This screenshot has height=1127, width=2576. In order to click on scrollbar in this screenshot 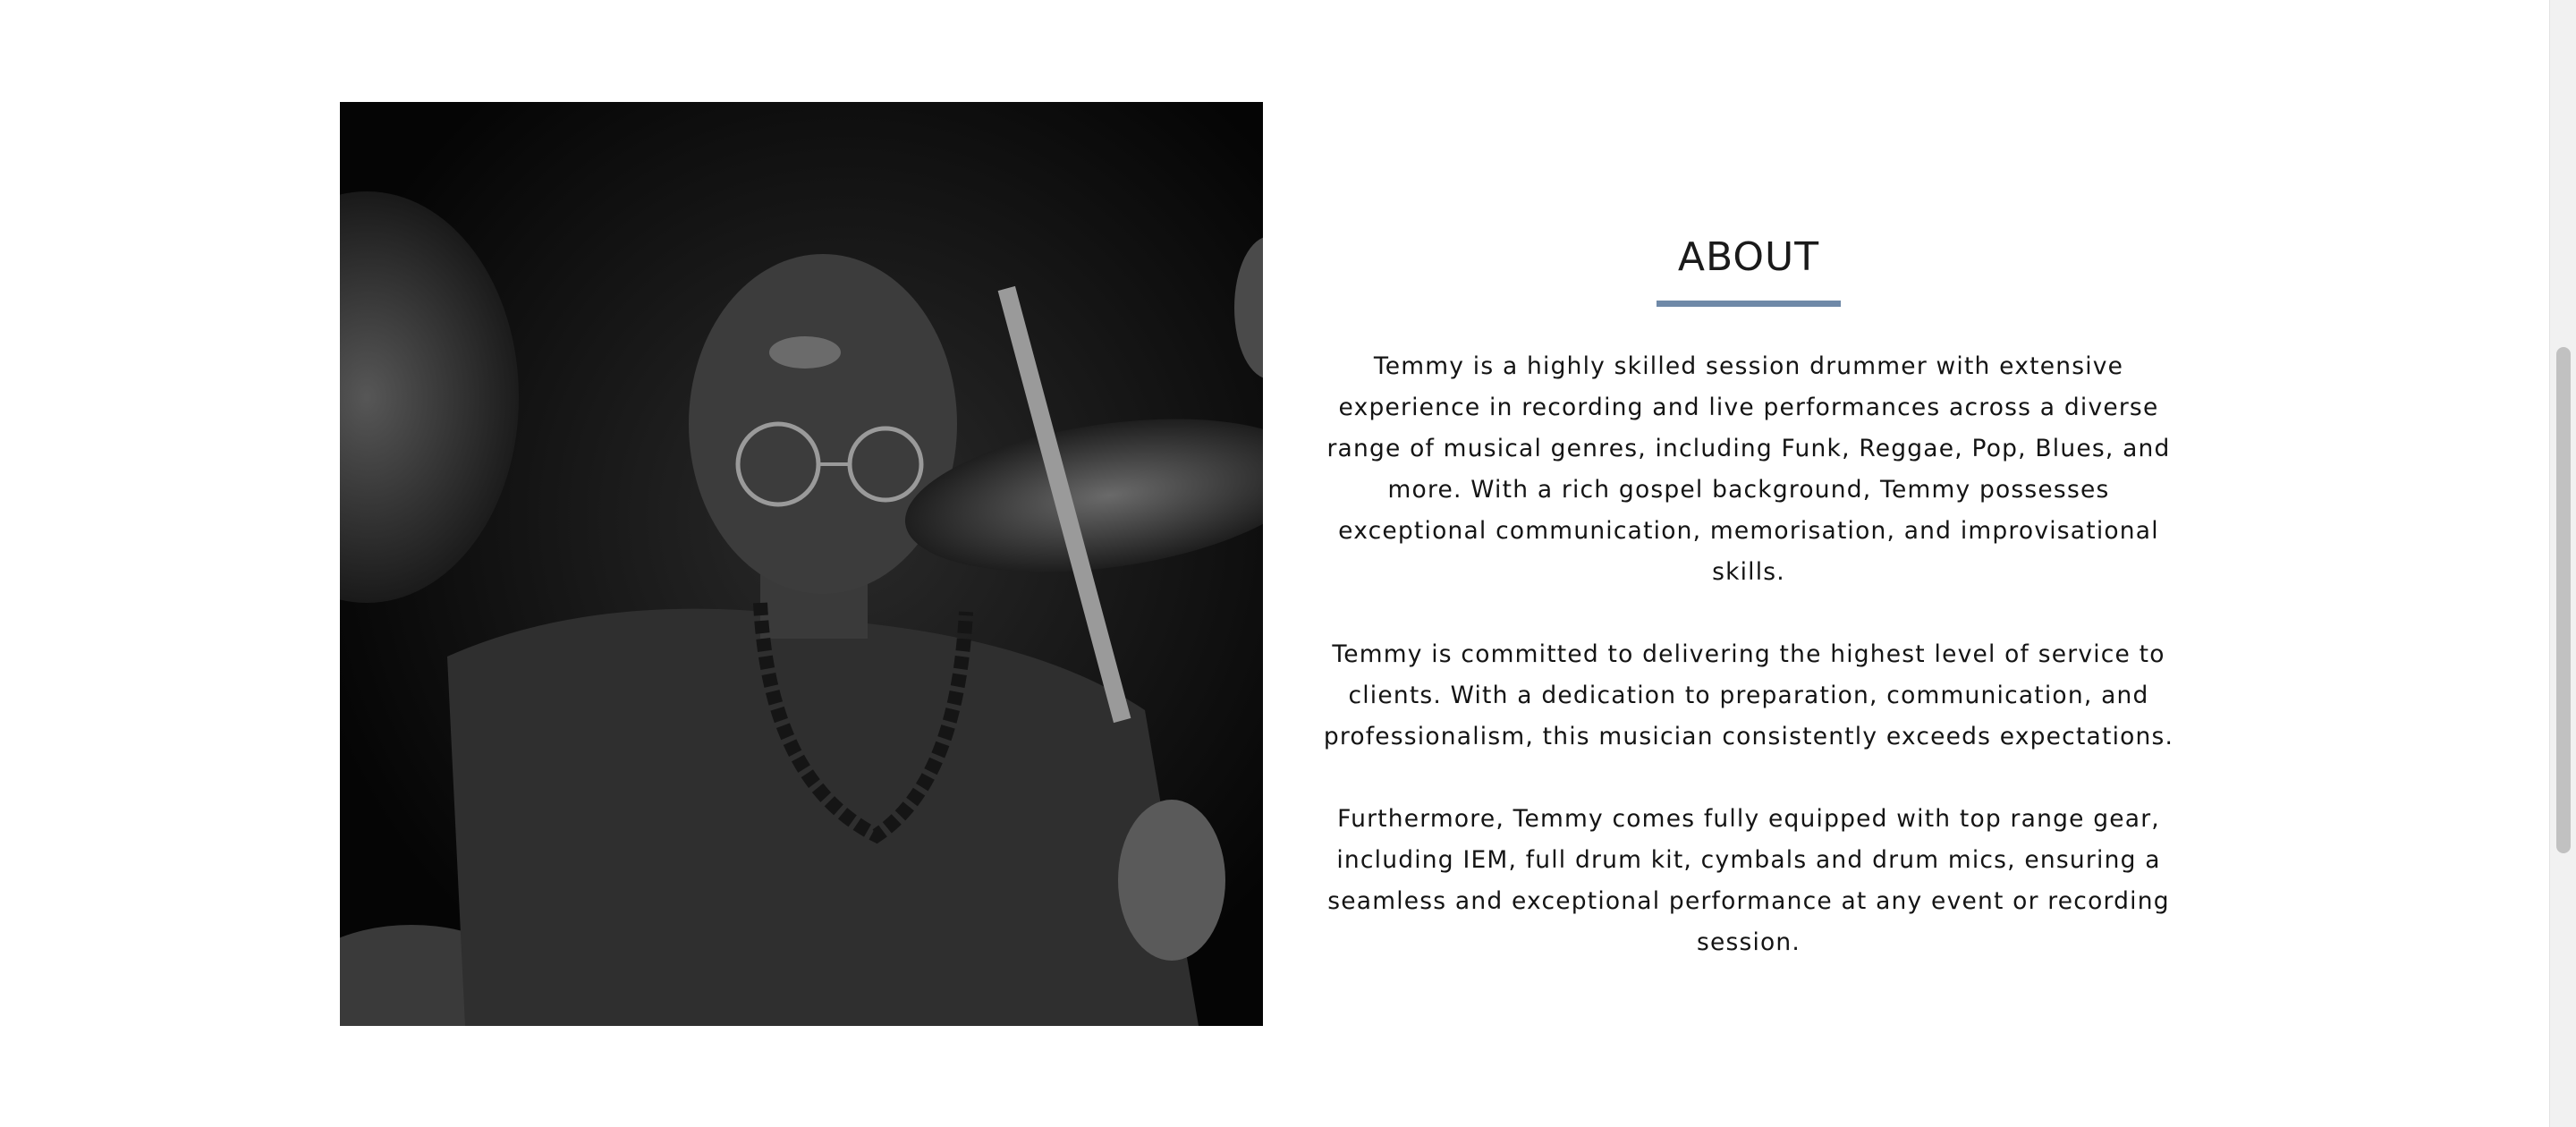, I will do `click(2562, 563)`.